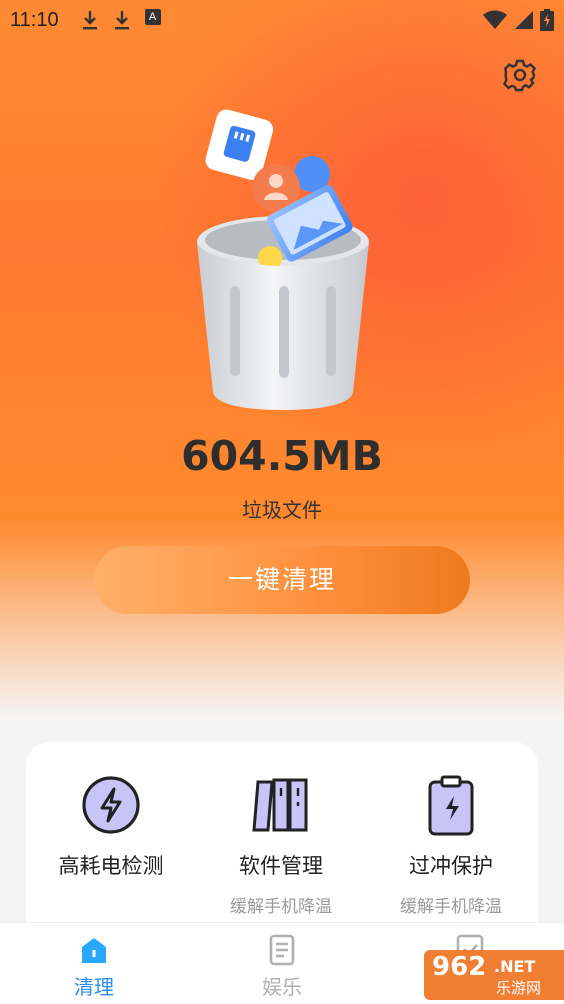  I want to click on document-icon, so click(282, 950).